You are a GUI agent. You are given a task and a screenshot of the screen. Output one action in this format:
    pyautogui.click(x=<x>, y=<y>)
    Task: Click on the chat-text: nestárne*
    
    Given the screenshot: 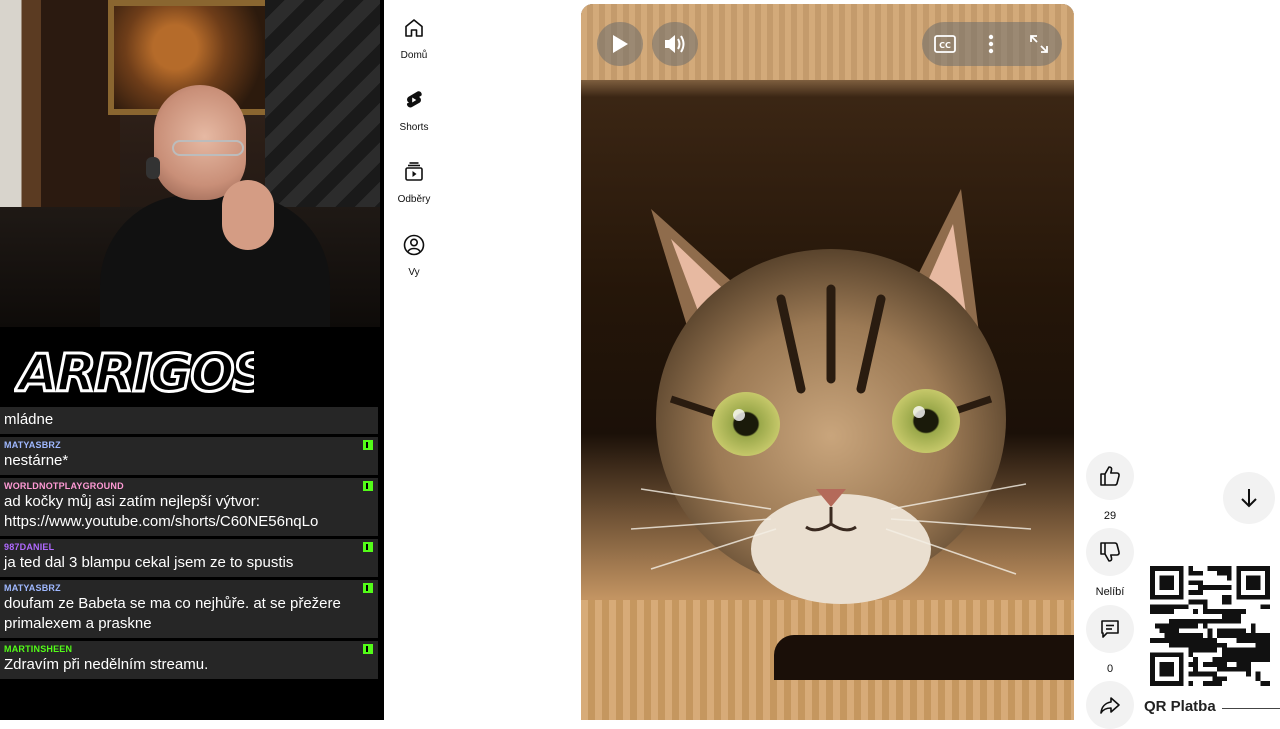 What is the action you would take?
    pyautogui.click(x=36, y=460)
    